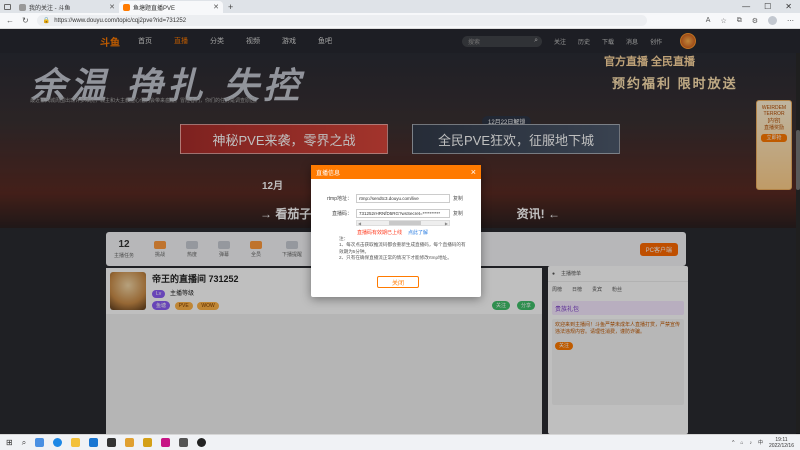  Describe the element at coordinates (398, 282) in the screenshot. I see `modal-close-button: 关闭` at that location.